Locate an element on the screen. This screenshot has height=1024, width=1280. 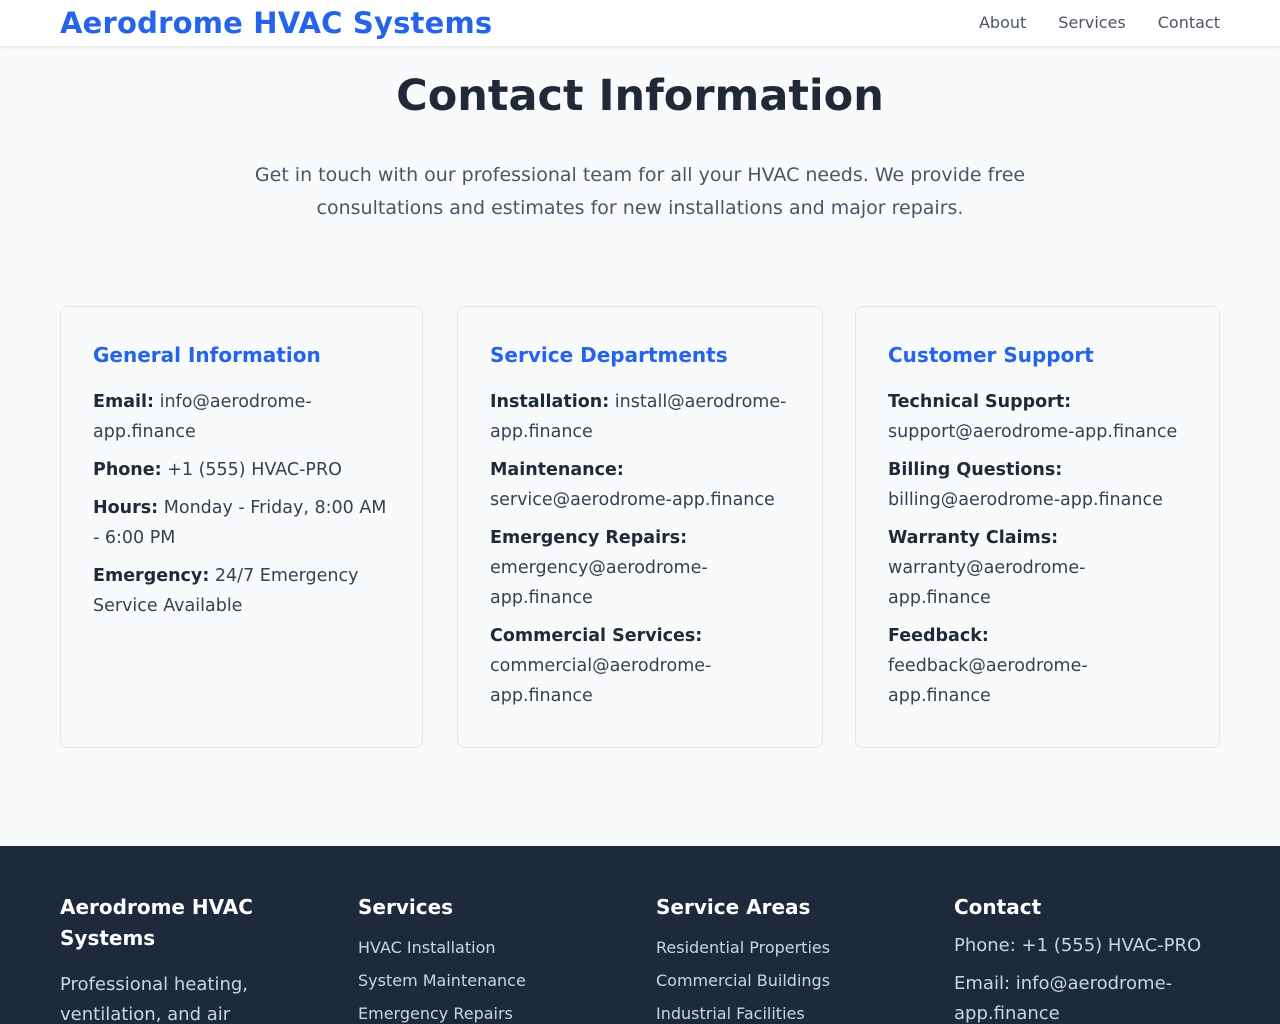
info-value: commercial@aerodrome-app.finance is located at coordinates (601, 681).